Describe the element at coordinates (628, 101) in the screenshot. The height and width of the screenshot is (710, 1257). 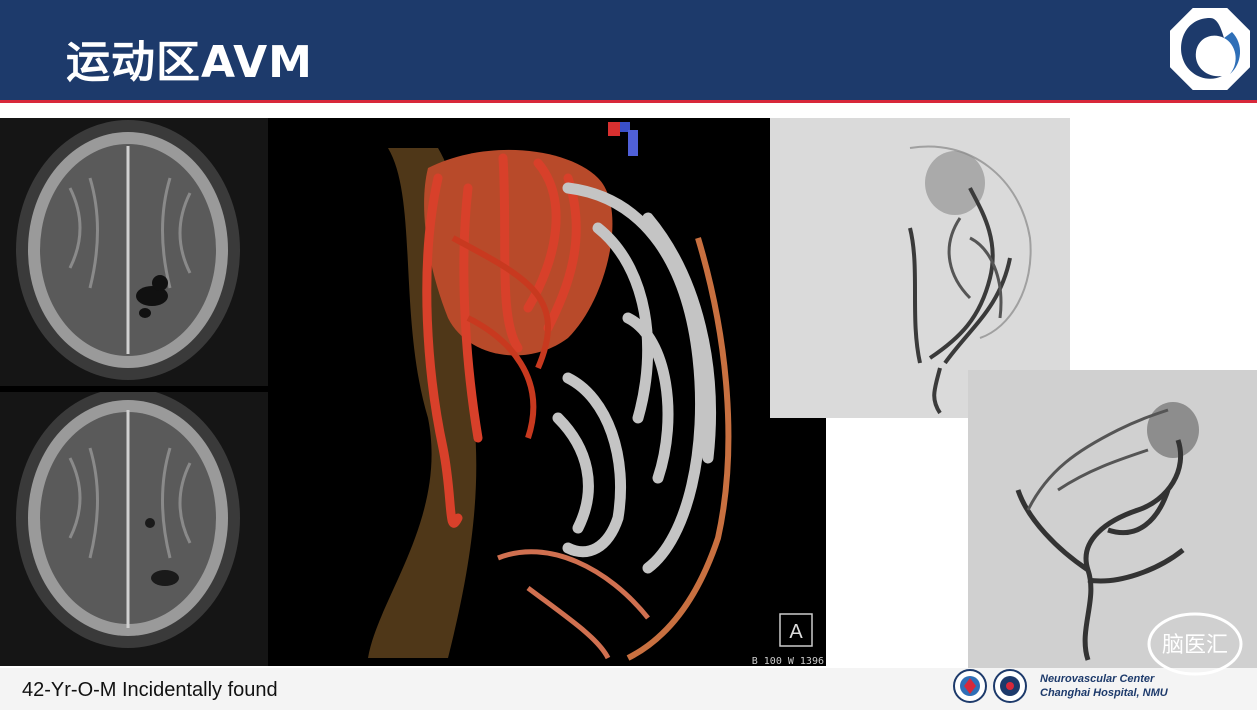
I see `header-divider` at that location.